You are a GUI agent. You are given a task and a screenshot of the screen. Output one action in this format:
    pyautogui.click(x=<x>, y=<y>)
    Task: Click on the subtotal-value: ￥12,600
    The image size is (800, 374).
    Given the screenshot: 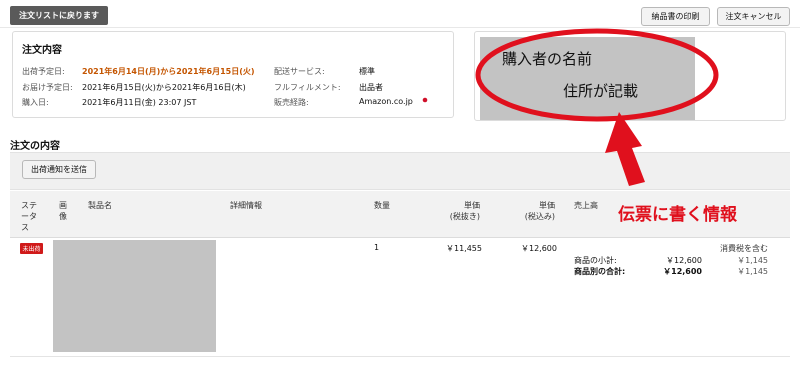 What is the action you would take?
    pyautogui.click(x=684, y=260)
    